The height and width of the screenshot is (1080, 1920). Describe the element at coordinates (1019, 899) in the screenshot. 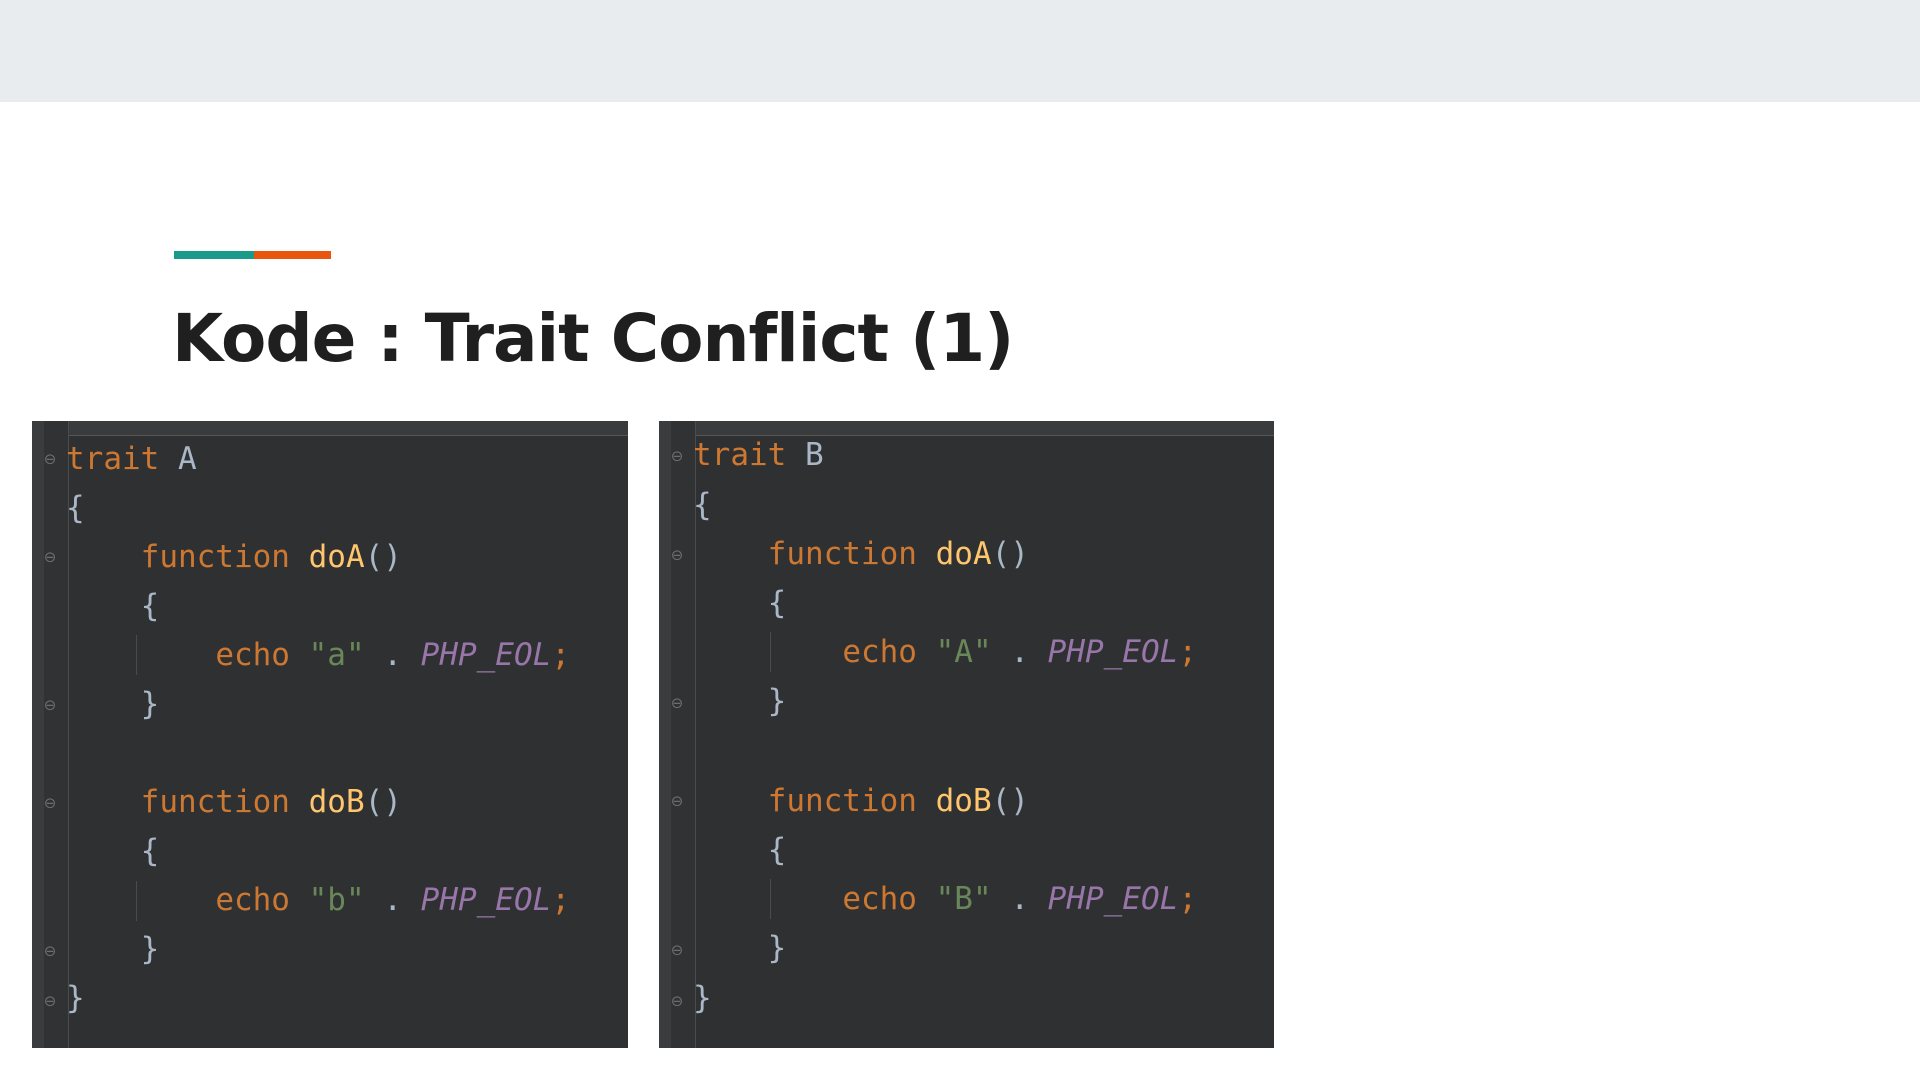

I see `code-line: echo "B" . PHP_EOL;` at that location.